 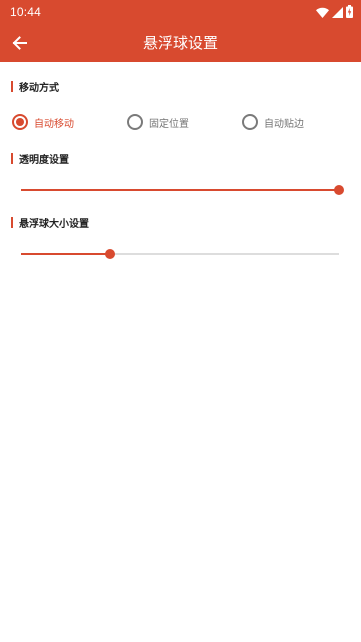 What do you see at coordinates (26, 12) in the screenshot?
I see `status-time: 10:44` at bounding box center [26, 12].